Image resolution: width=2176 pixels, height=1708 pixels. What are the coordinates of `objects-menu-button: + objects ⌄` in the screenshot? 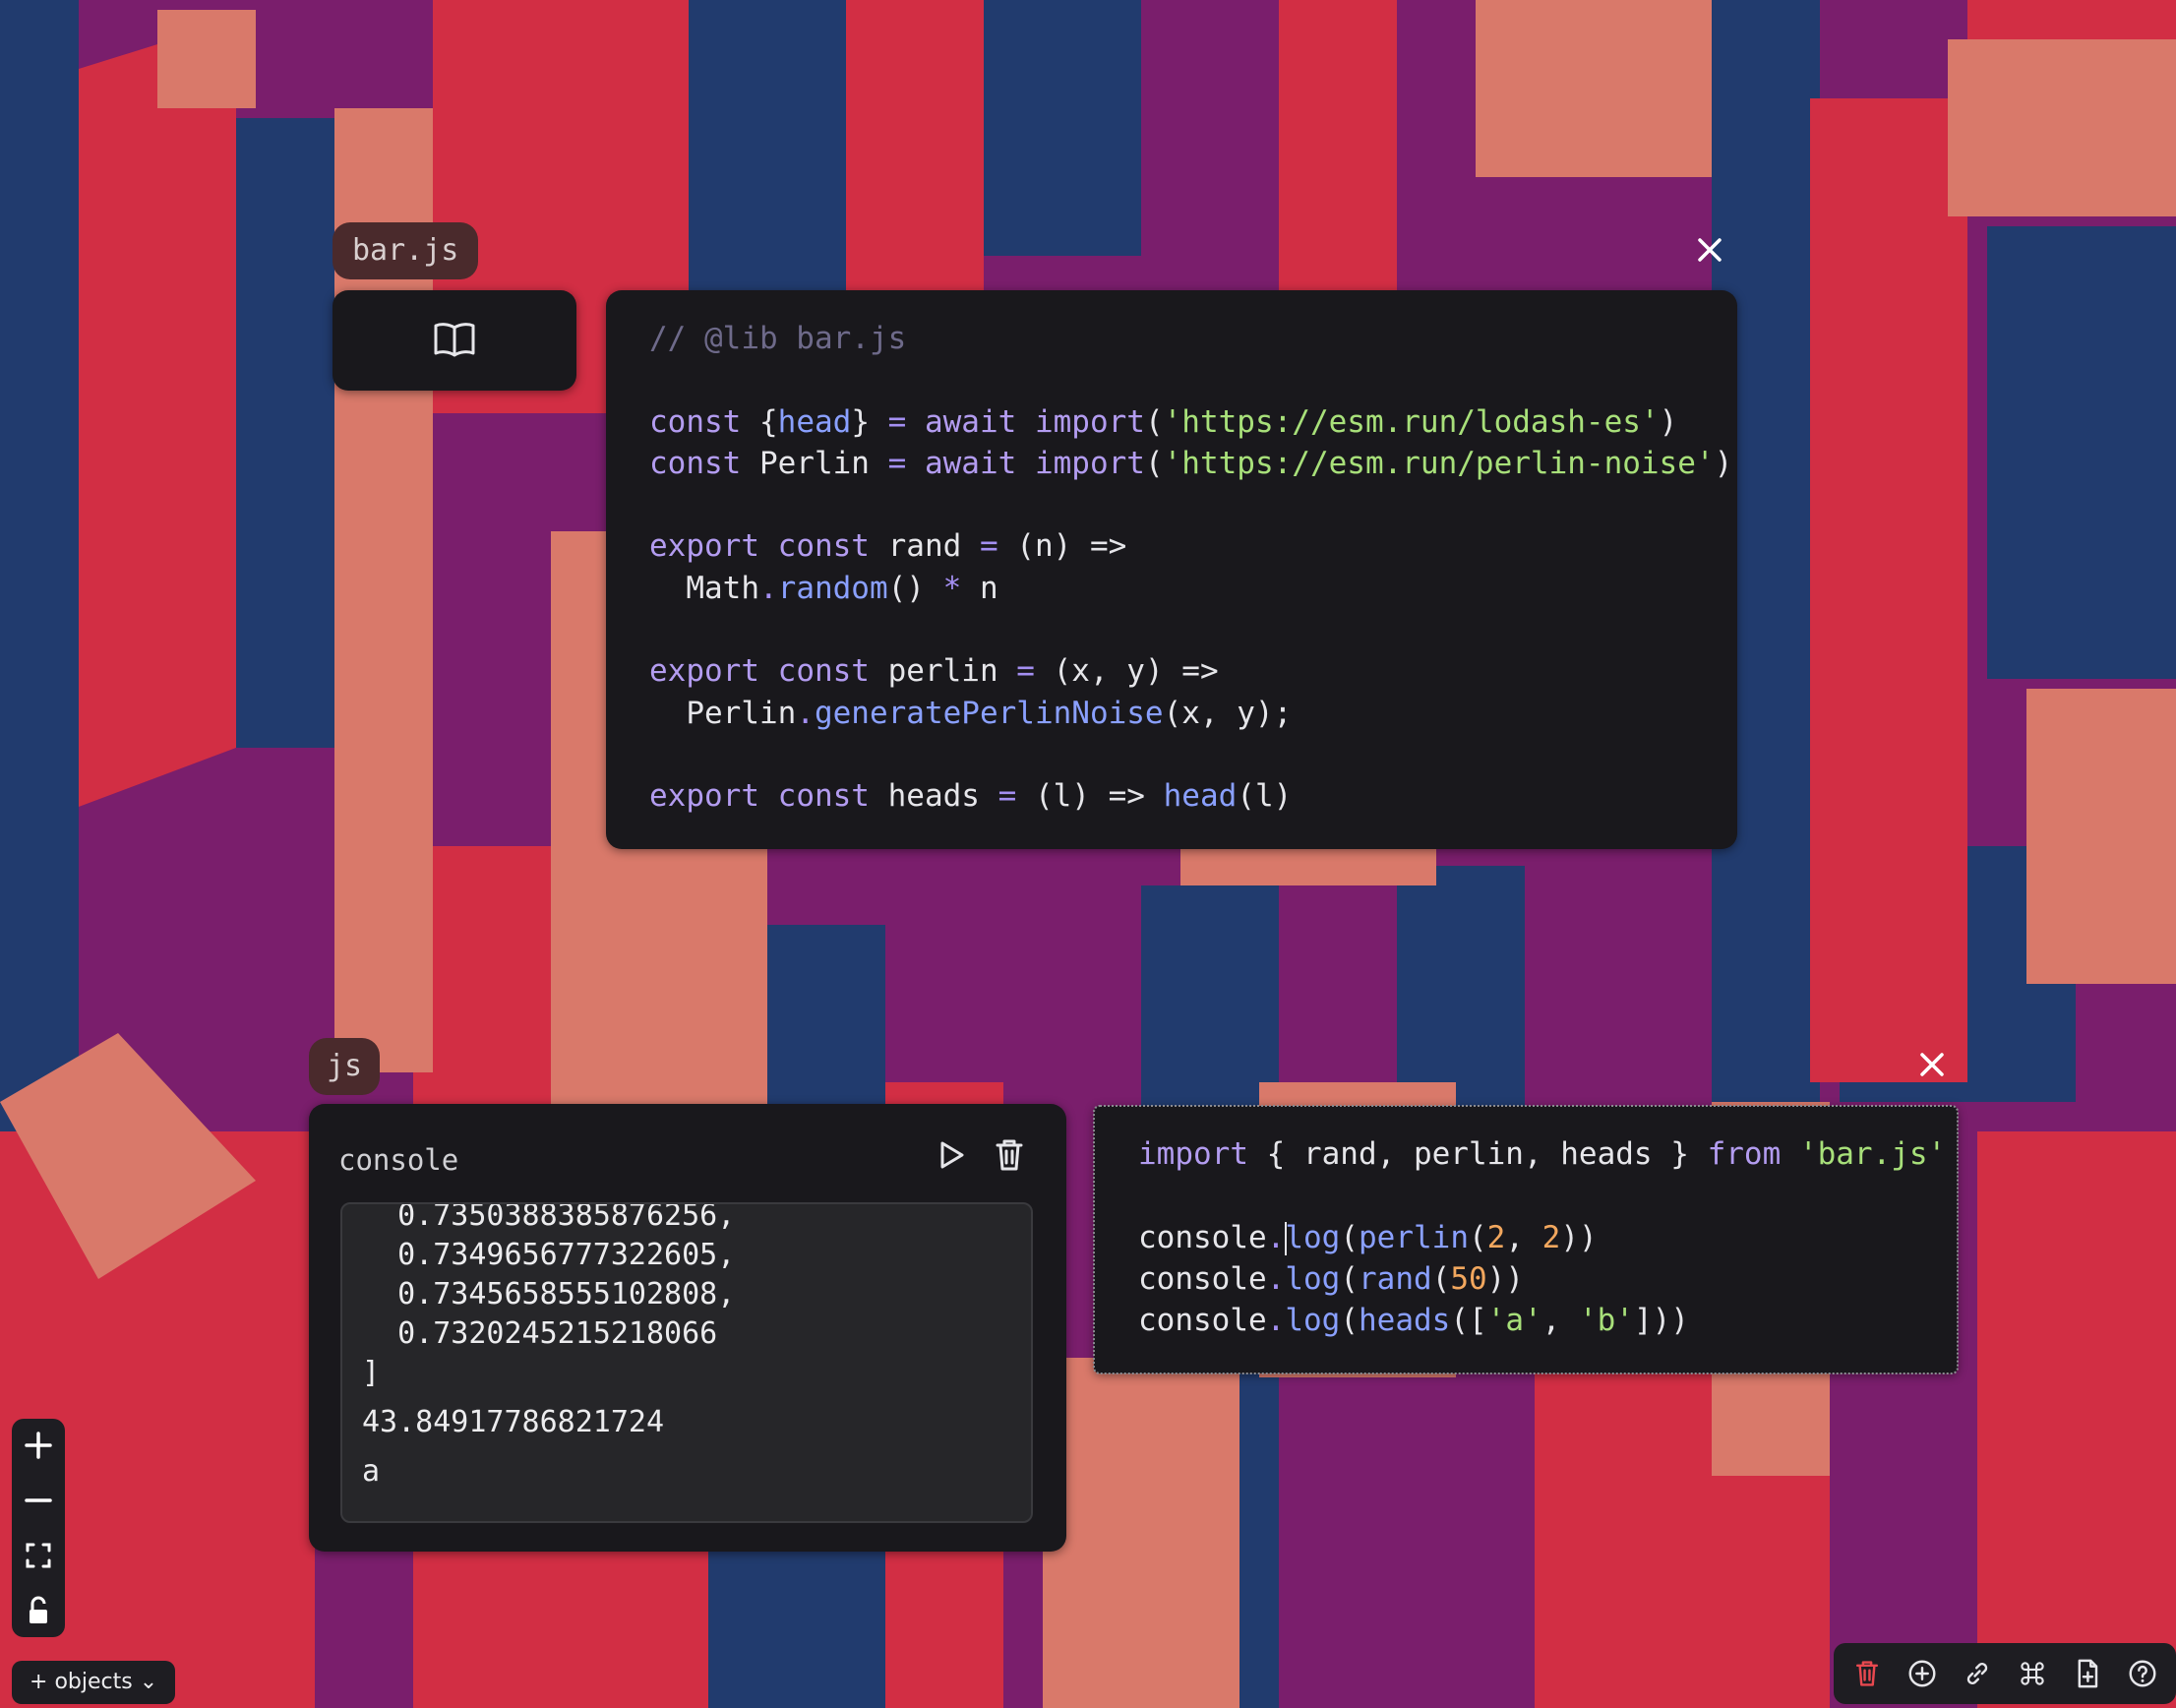 It's located at (94, 1682).